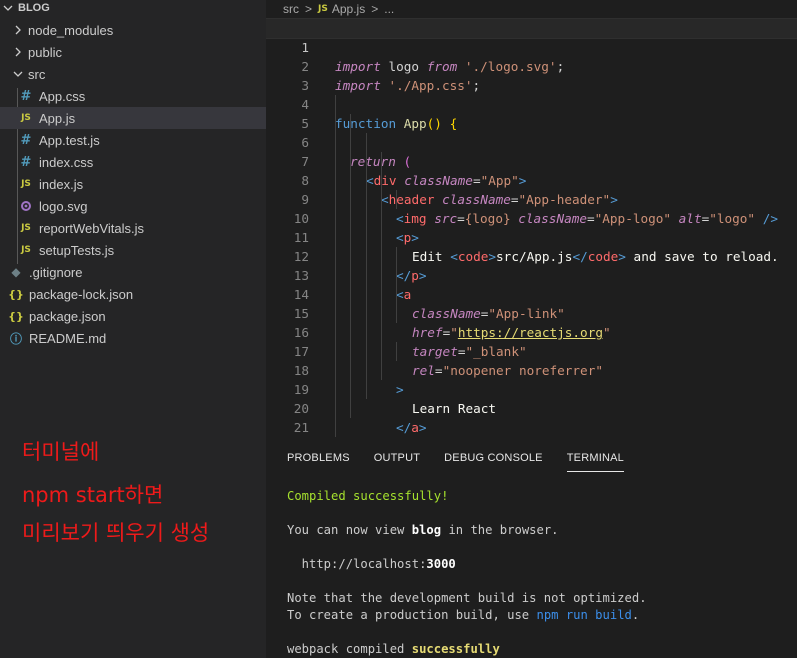  What do you see at coordinates (71, 30) in the screenshot?
I see `tree-item-label: node_modules` at bounding box center [71, 30].